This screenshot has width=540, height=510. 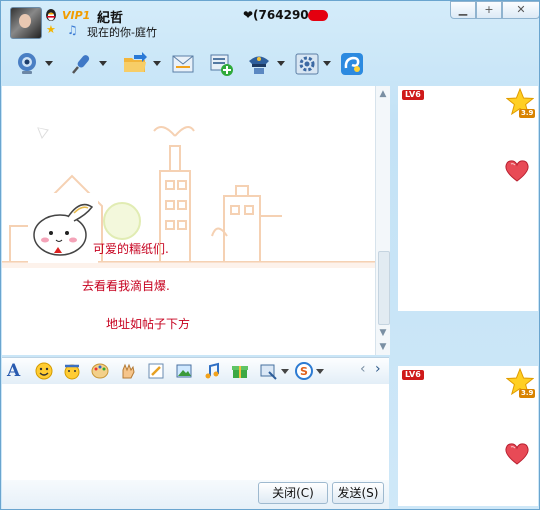 What do you see at coordinates (318, 15) in the screenshot?
I see `redaction-mark` at bounding box center [318, 15].